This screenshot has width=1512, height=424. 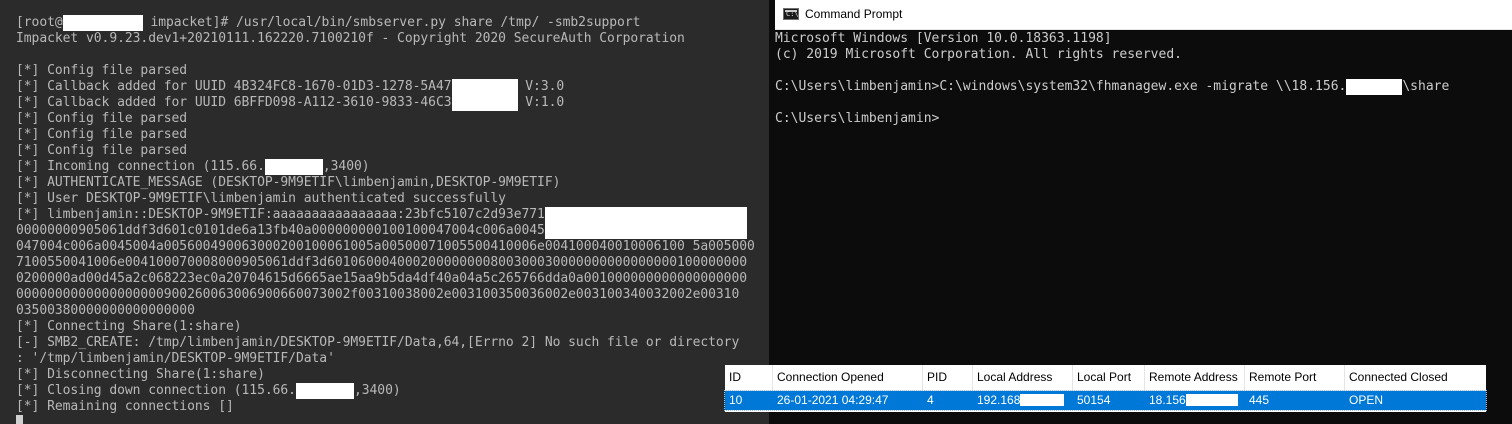 I want to click on terminal-text: 03500380000000000000000, so click(x=105, y=310).